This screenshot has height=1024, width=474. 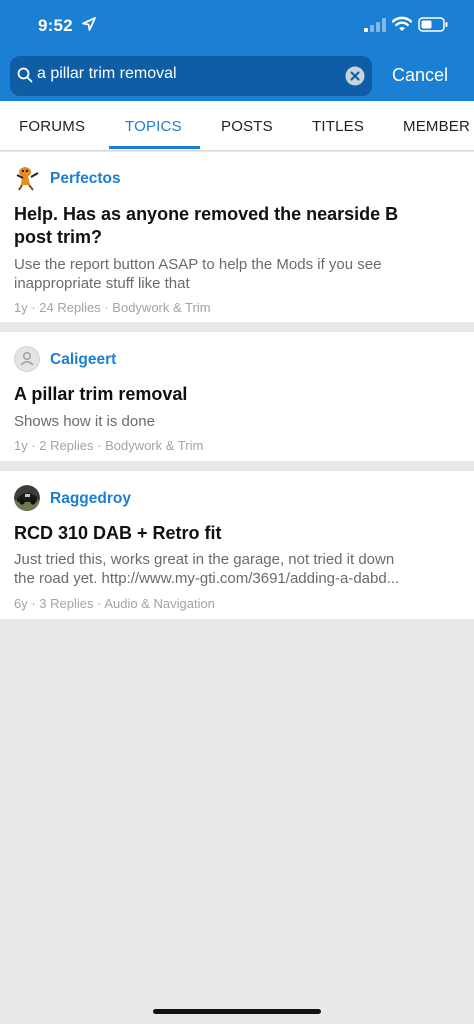 I want to click on author-name: Raggedroy, so click(x=90, y=499).